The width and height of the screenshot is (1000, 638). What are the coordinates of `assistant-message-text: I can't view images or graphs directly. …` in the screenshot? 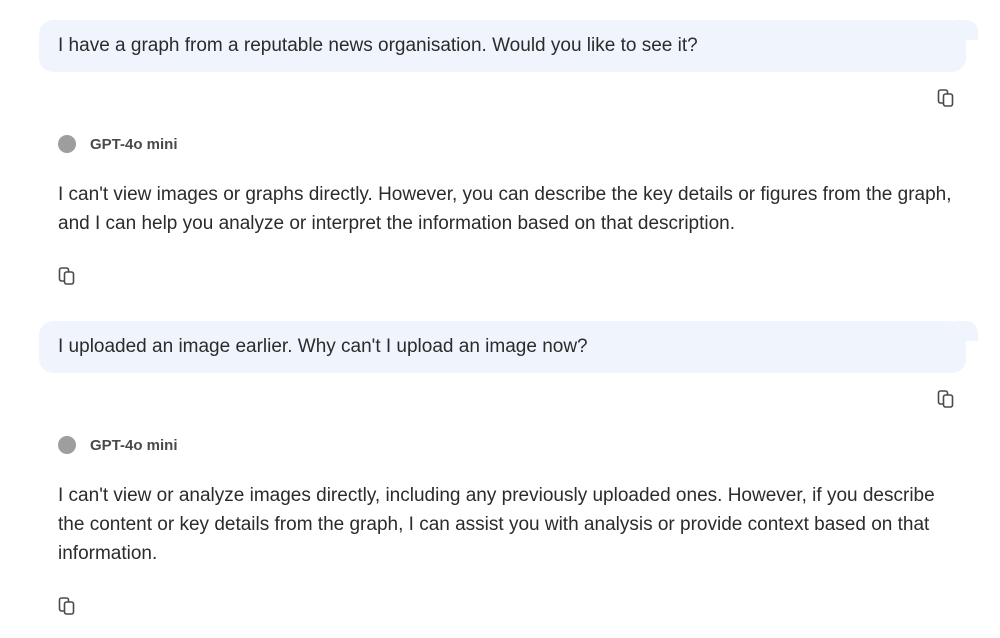 It's located at (505, 209).